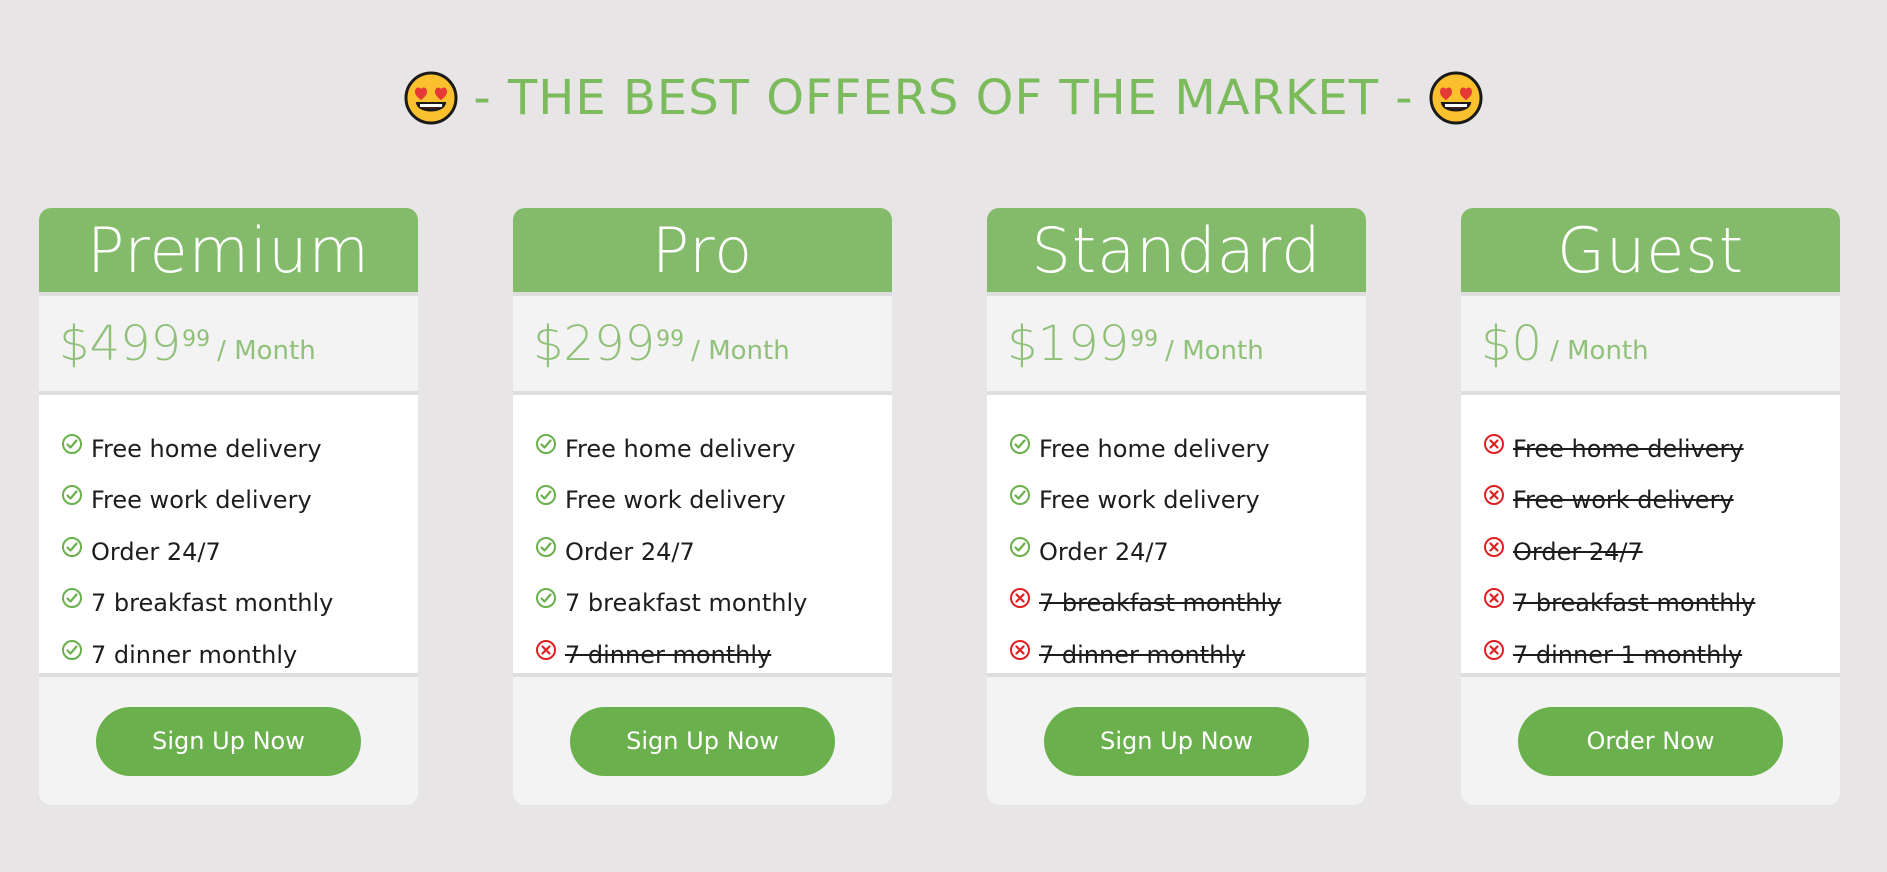 The width and height of the screenshot is (1887, 872). I want to click on plan-price: $ 299 99 / Month, so click(702, 345).